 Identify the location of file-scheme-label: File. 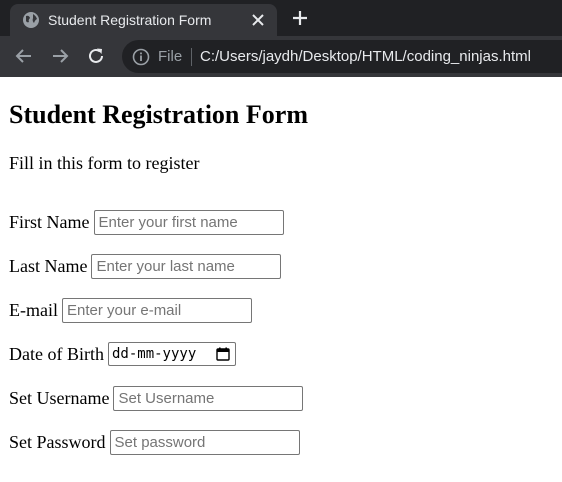
(170, 56).